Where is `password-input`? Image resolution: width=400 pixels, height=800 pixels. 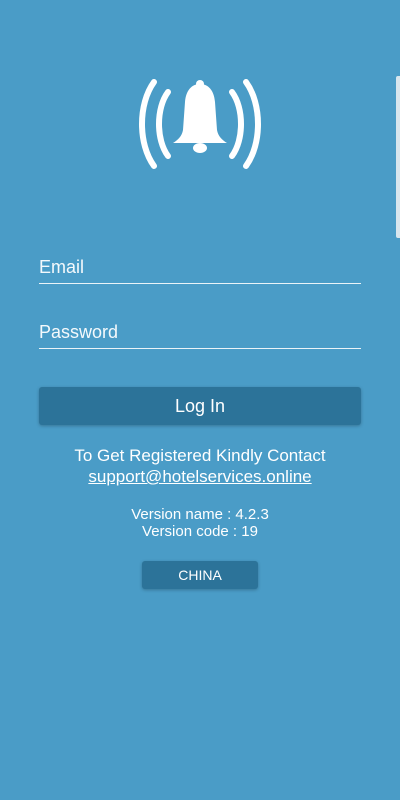
password-input is located at coordinates (200, 332).